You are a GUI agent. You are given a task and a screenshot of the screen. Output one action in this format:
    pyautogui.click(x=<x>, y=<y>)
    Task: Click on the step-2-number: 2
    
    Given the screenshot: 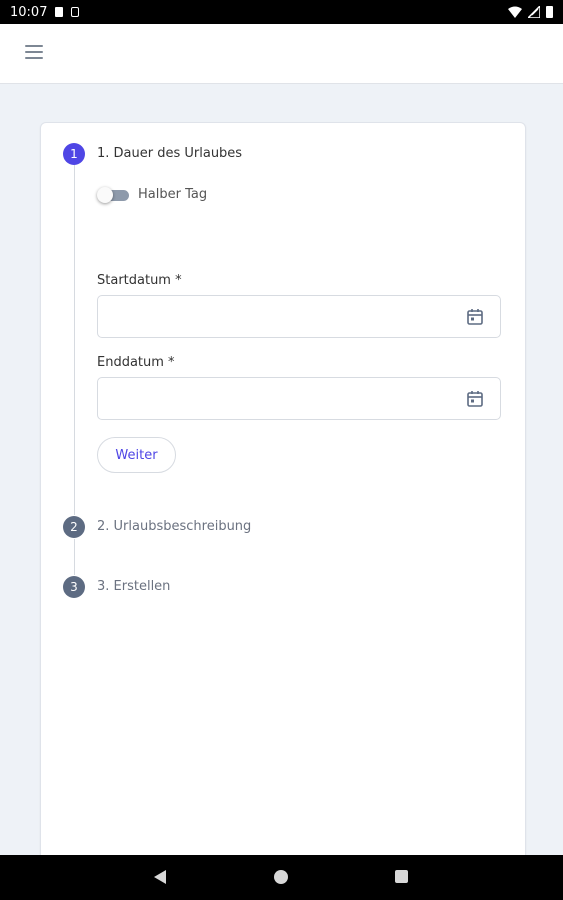 What is the action you would take?
    pyautogui.click(x=74, y=527)
    